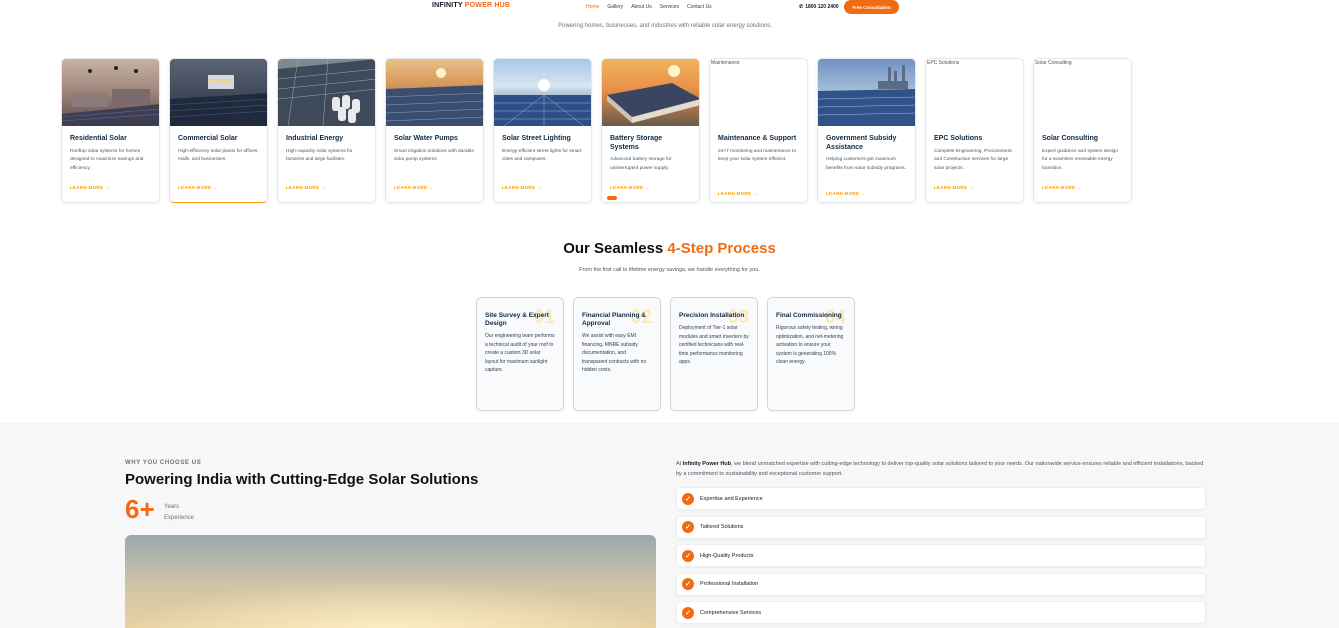  Describe the element at coordinates (140, 509) in the screenshot. I see `experience-count: 6+` at that location.